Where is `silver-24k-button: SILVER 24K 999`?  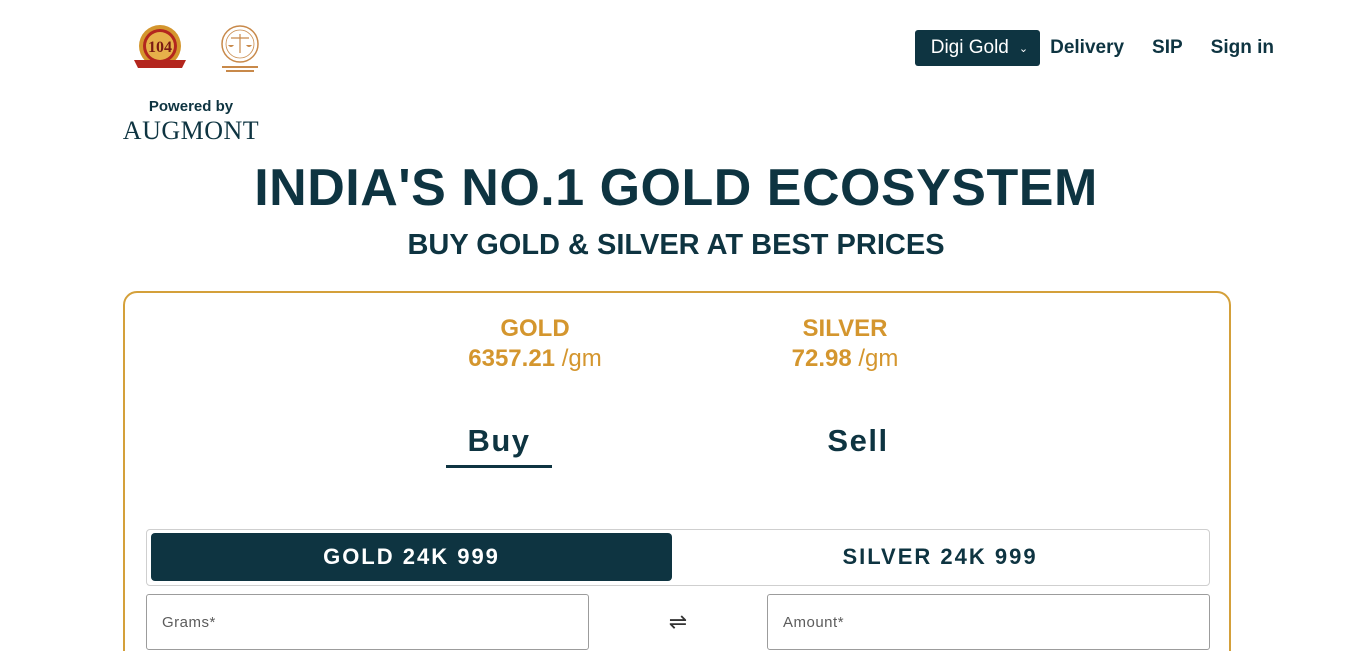 silver-24k-button: SILVER 24K 999 is located at coordinates (940, 557).